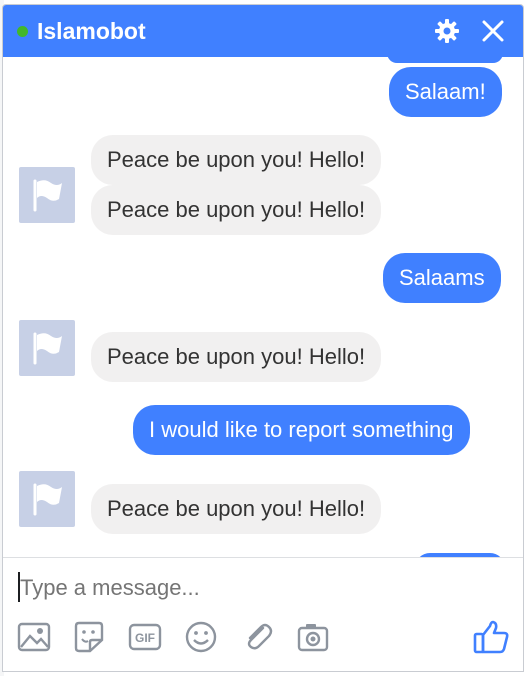  What do you see at coordinates (91, 31) in the screenshot?
I see `chat-title: Islamobot` at bounding box center [91, 31].